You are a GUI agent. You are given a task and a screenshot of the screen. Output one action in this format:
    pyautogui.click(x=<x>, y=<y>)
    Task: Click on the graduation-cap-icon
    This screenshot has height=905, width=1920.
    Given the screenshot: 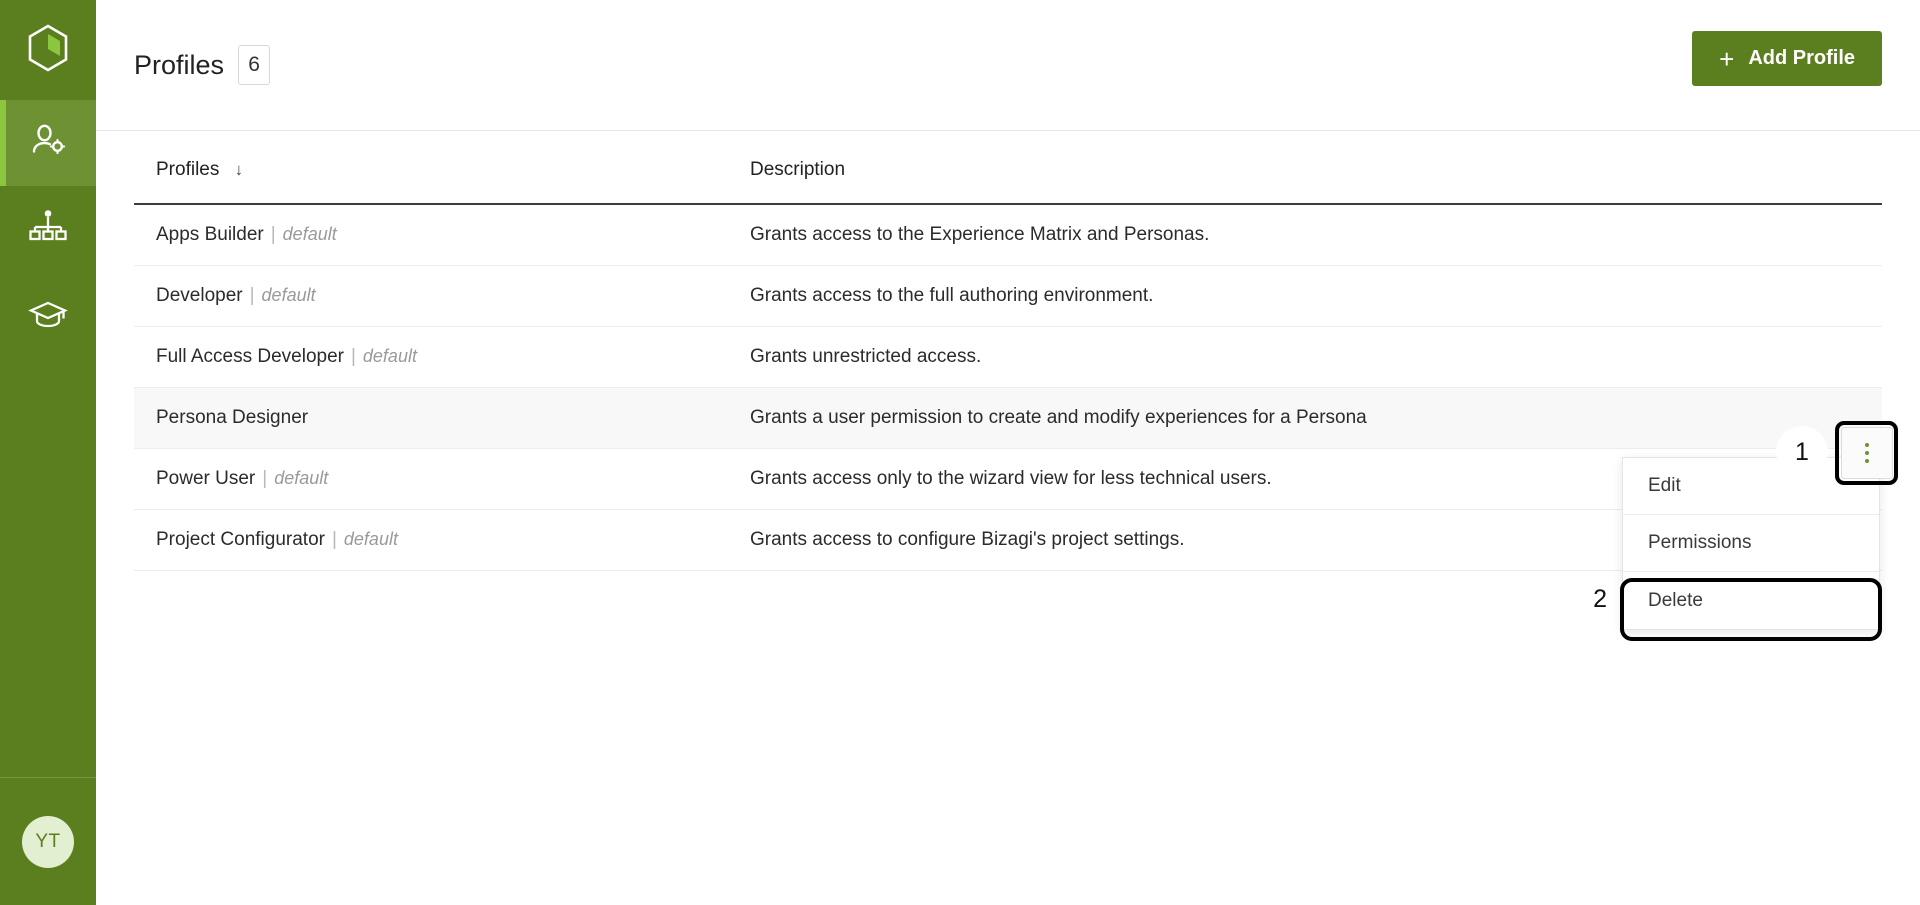 What is the action you would take?
    pyautogui.click(x=48, y=315)
    